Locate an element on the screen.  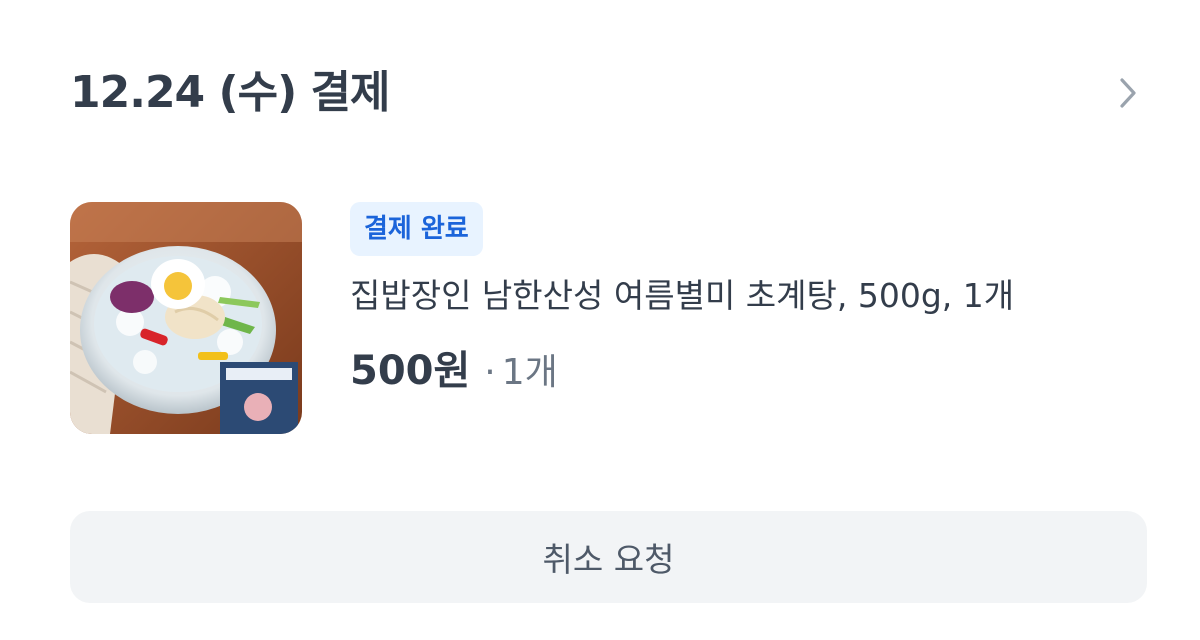
price-row: 500원 · 1개 is located at coordinates (745, 367).